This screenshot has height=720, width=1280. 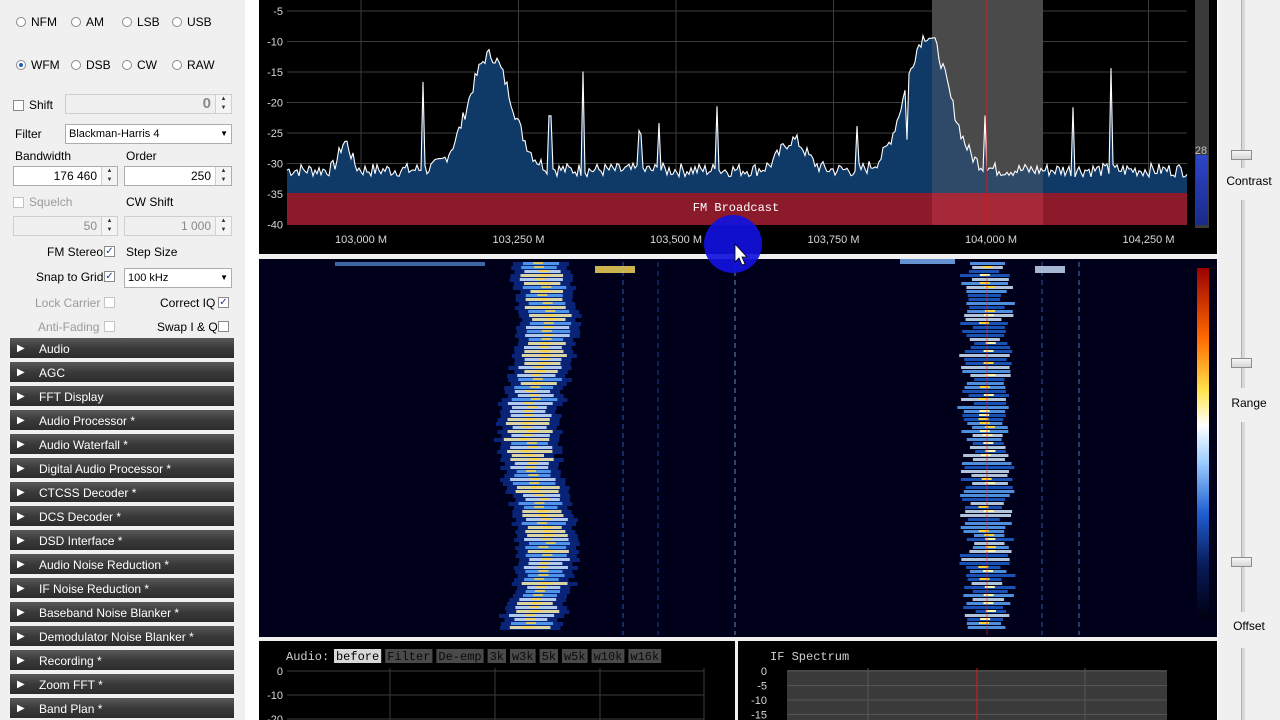 I want to click on y-tick-label: -15, so click(x=275, y=73).